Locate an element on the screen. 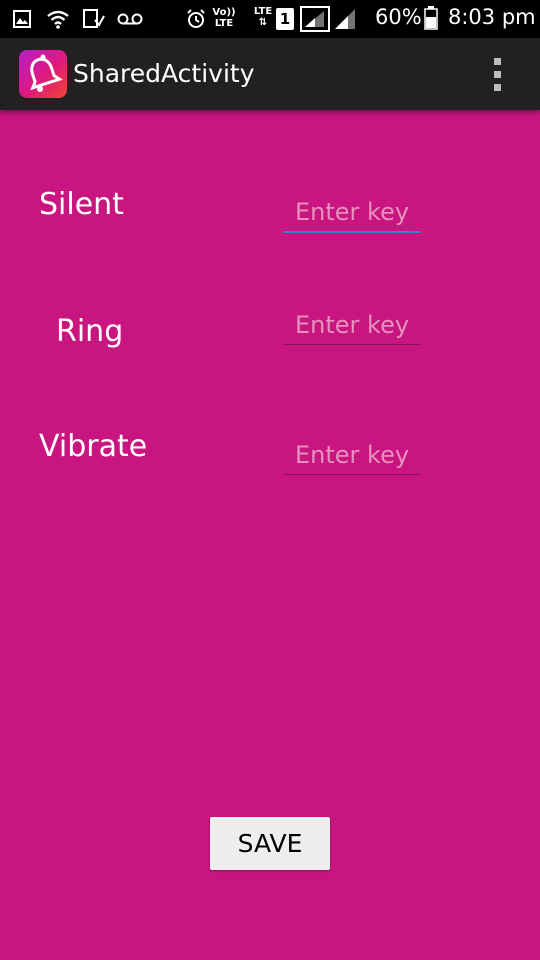 The width and height of the screenshot is (540, 960). gallery-icon is located at coordinates (22, 19).